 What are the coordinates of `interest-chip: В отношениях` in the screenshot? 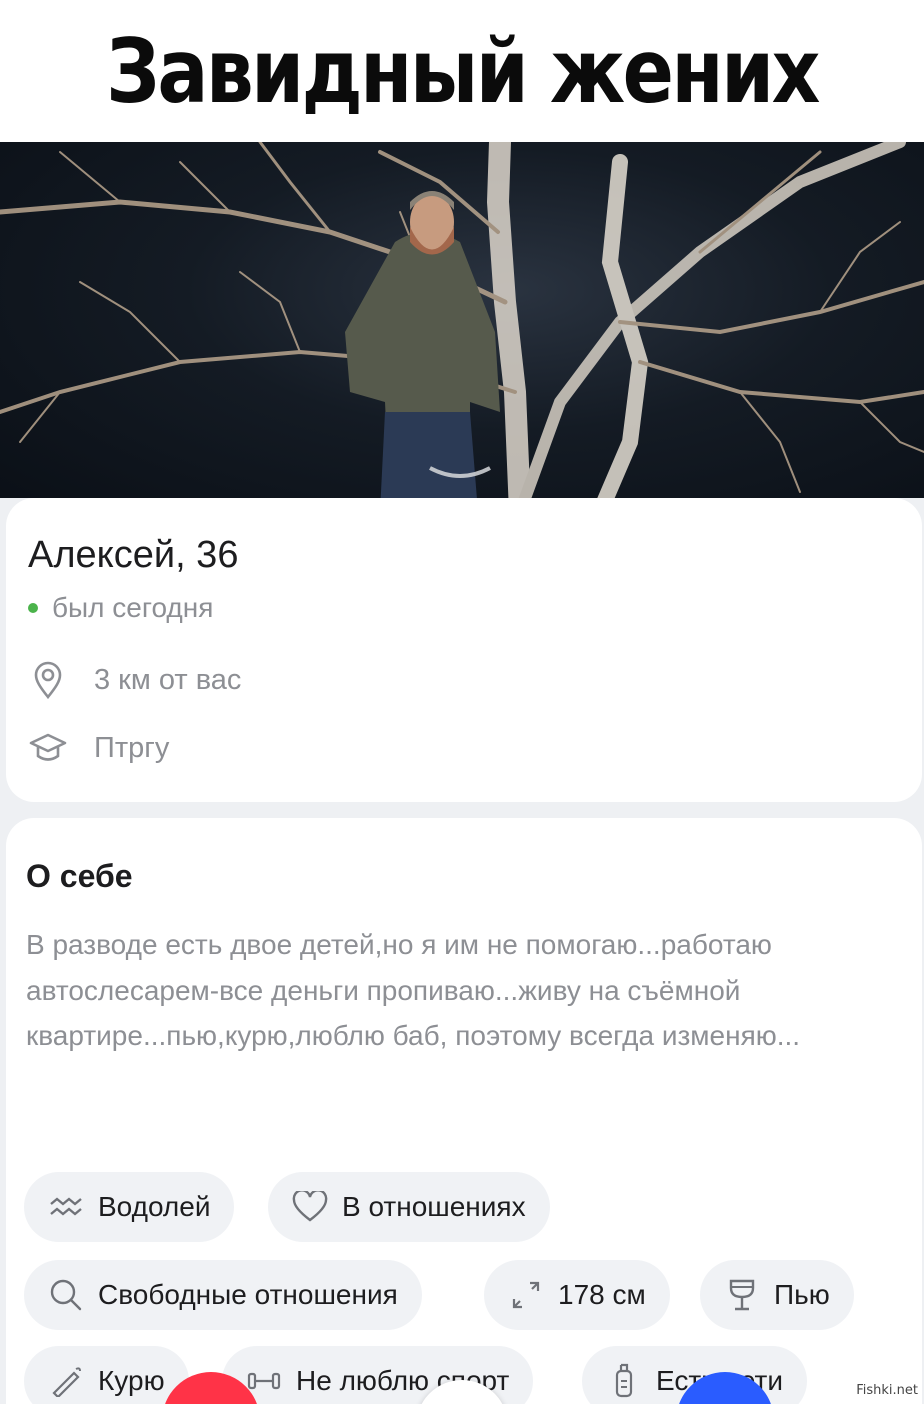 It's located at (409, 1207).